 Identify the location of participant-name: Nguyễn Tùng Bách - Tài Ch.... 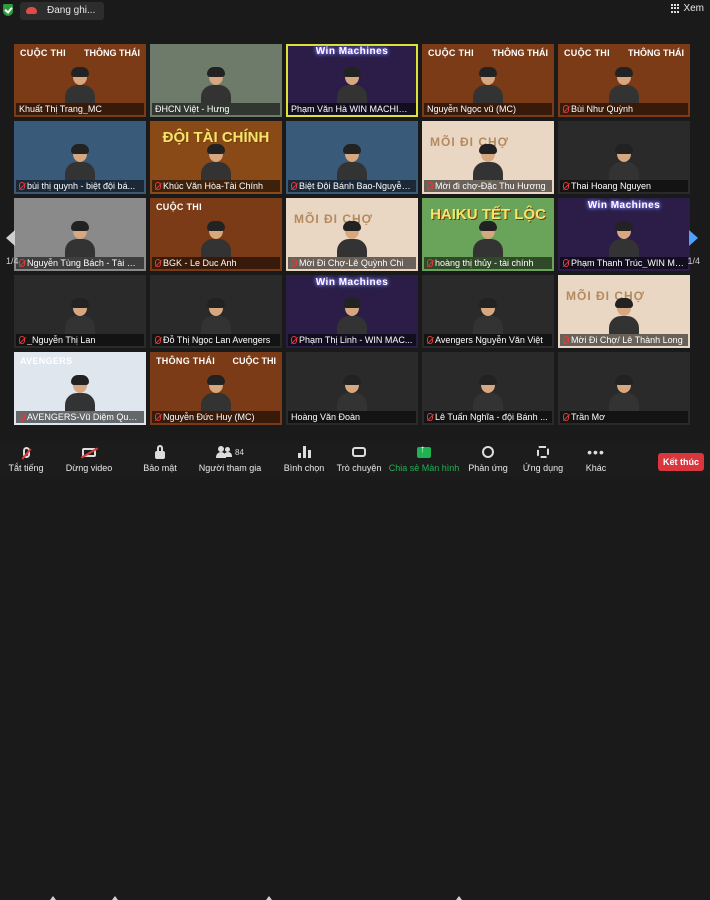
(84, 263).